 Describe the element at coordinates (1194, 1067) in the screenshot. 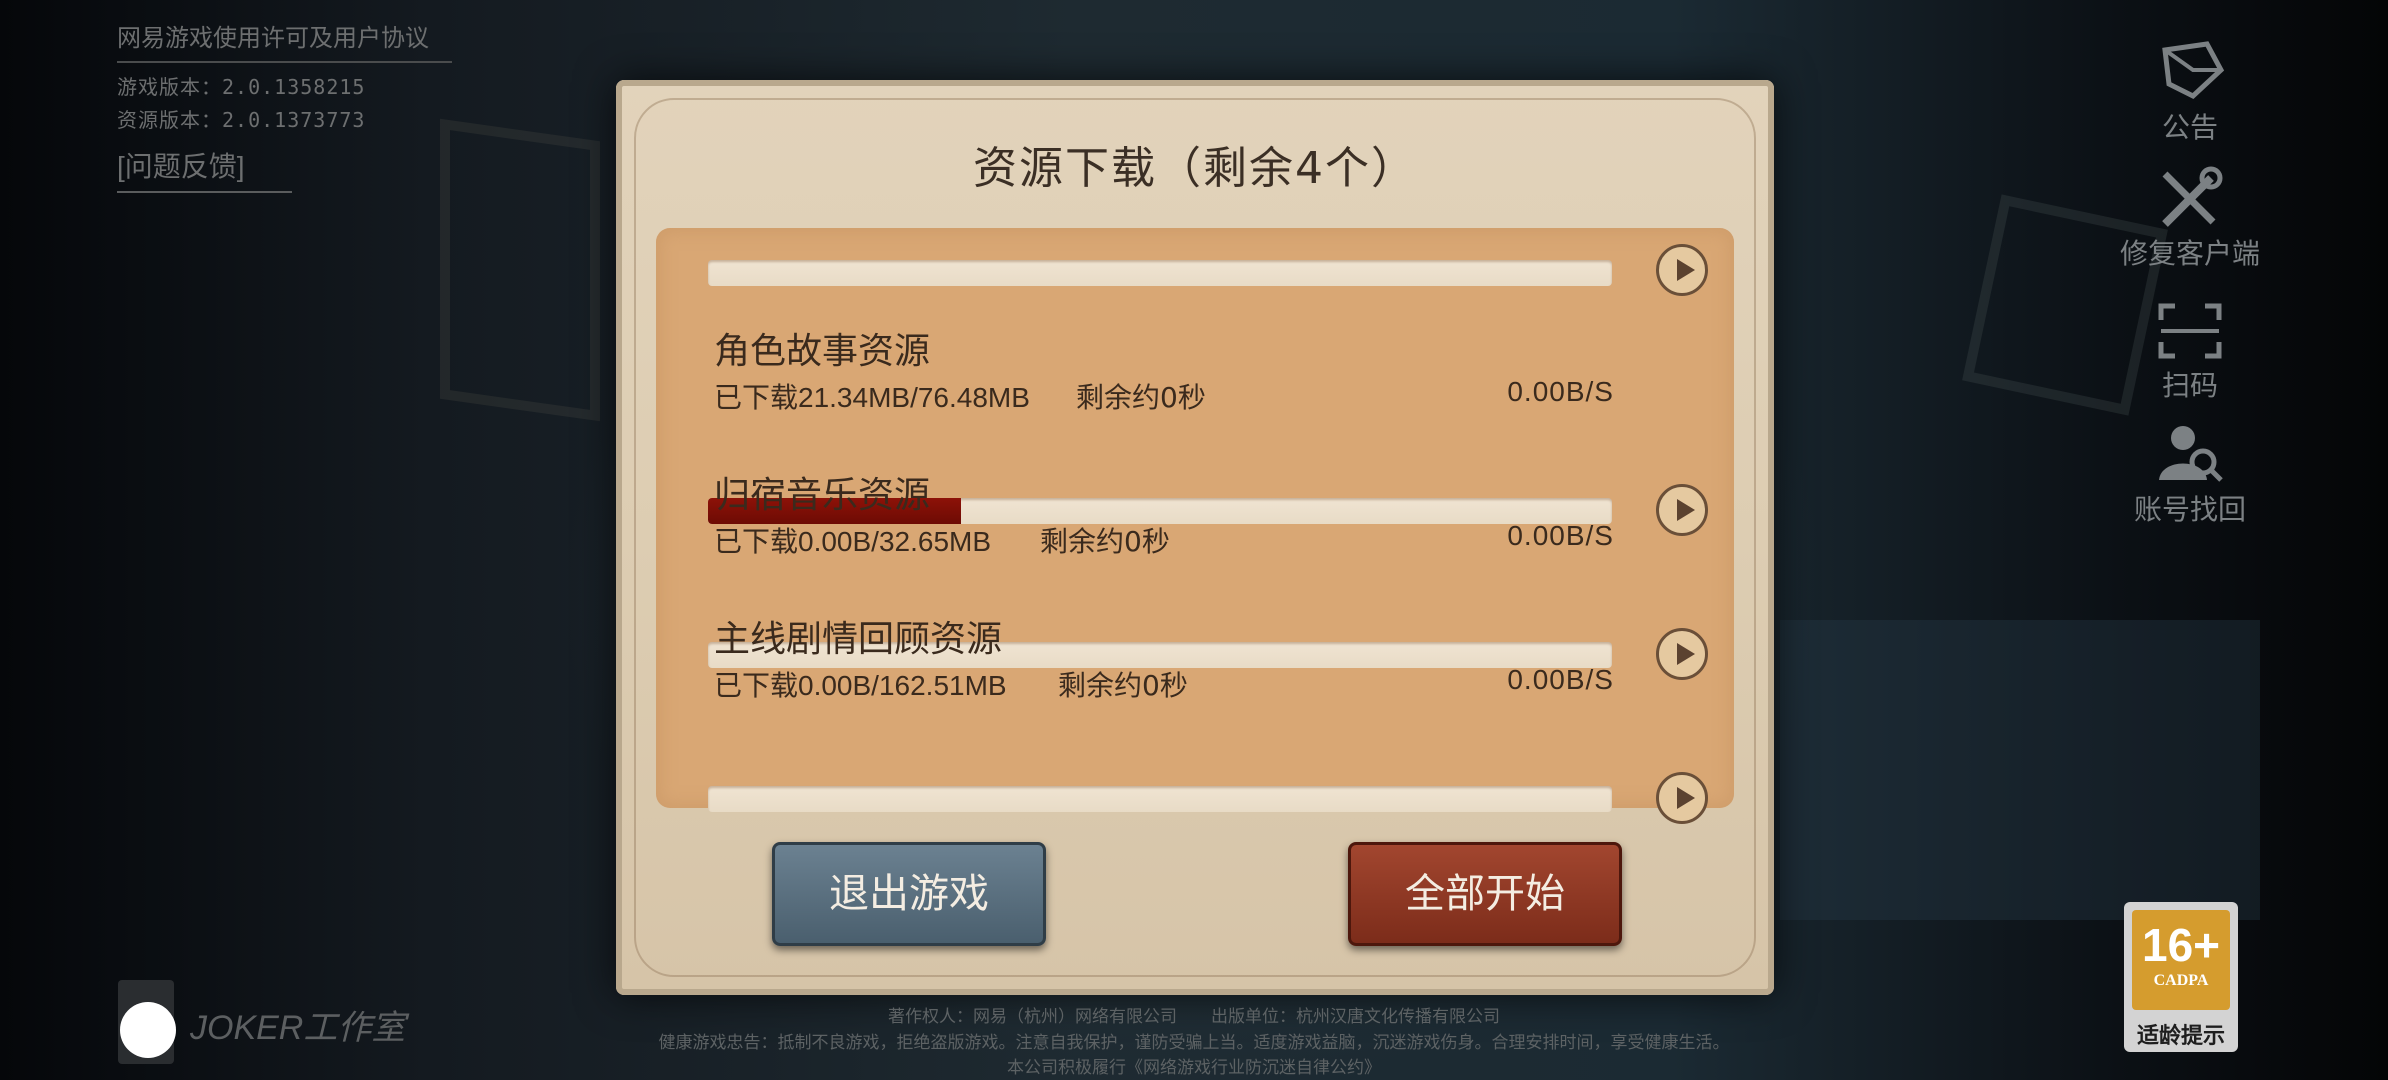

I see `anti-addiction-line: 本公司积极履行《网络游戏行业防沉迷自律公约》` at that location.